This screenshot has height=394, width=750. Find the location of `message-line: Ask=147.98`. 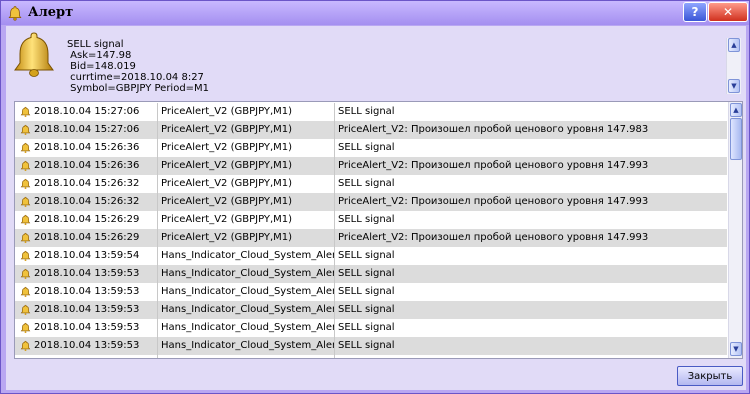

message-line: Ask=147.98 is located at coordinates (99, 55).